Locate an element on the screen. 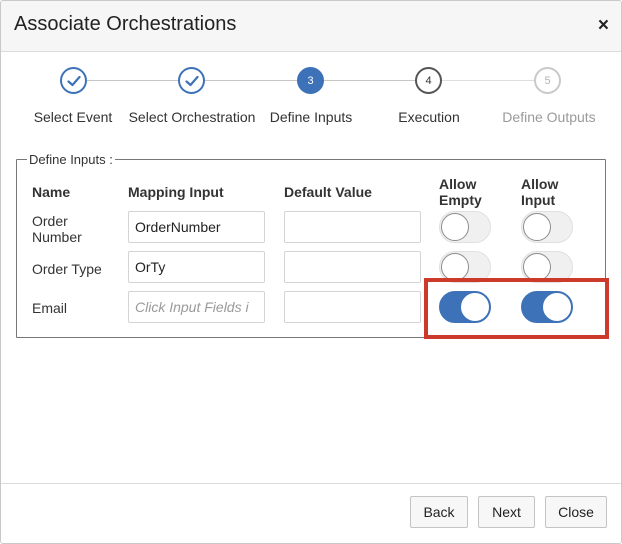 This screenshot has width=622, height=544. allow-input-toggle is located at coordinates (547, 227).